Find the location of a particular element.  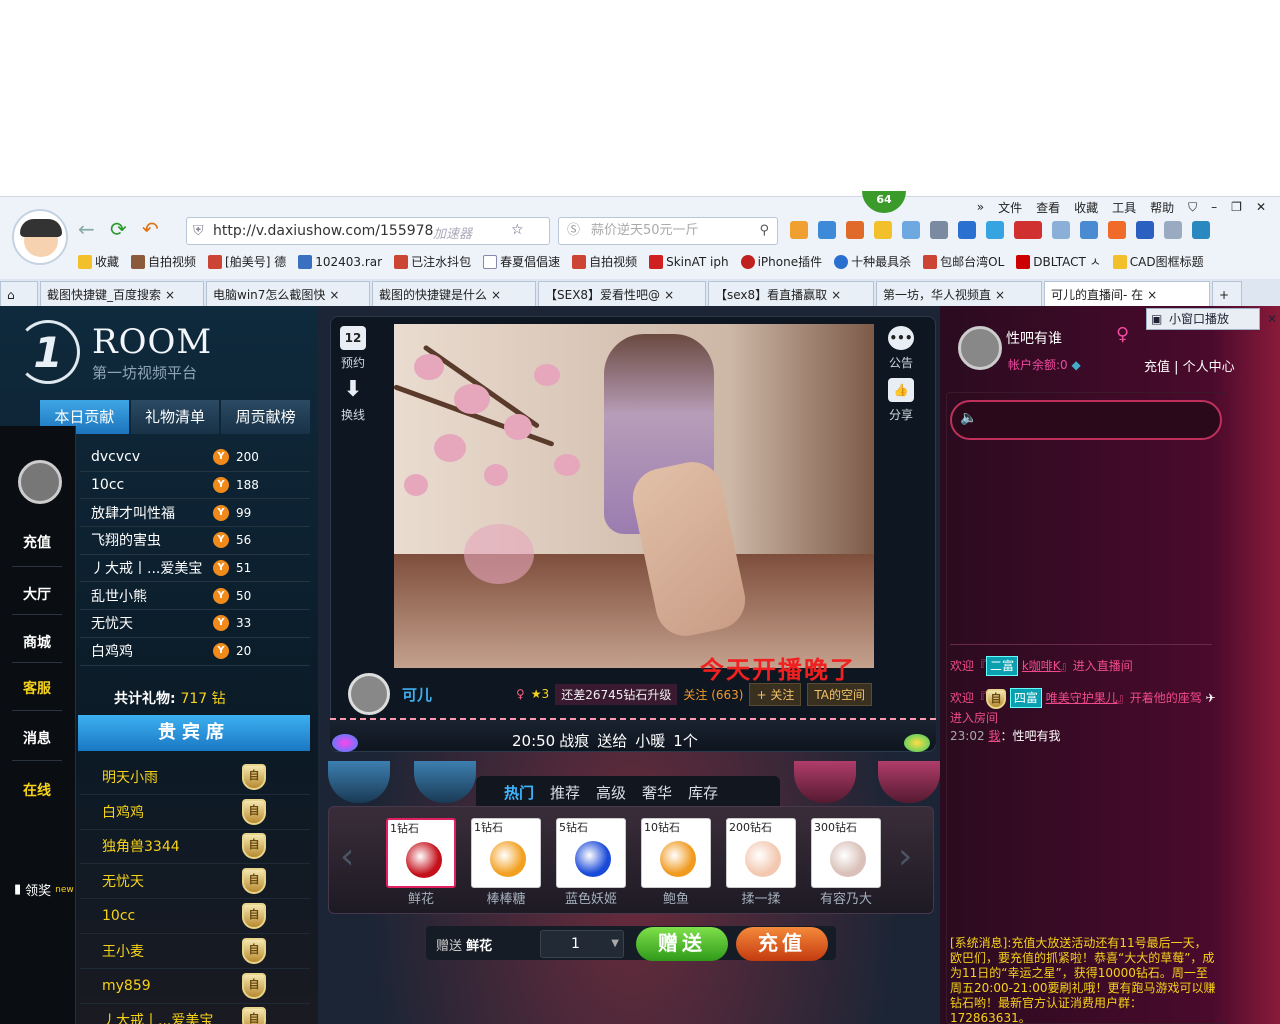

menu-more: » is located at coordinates (980, 207).